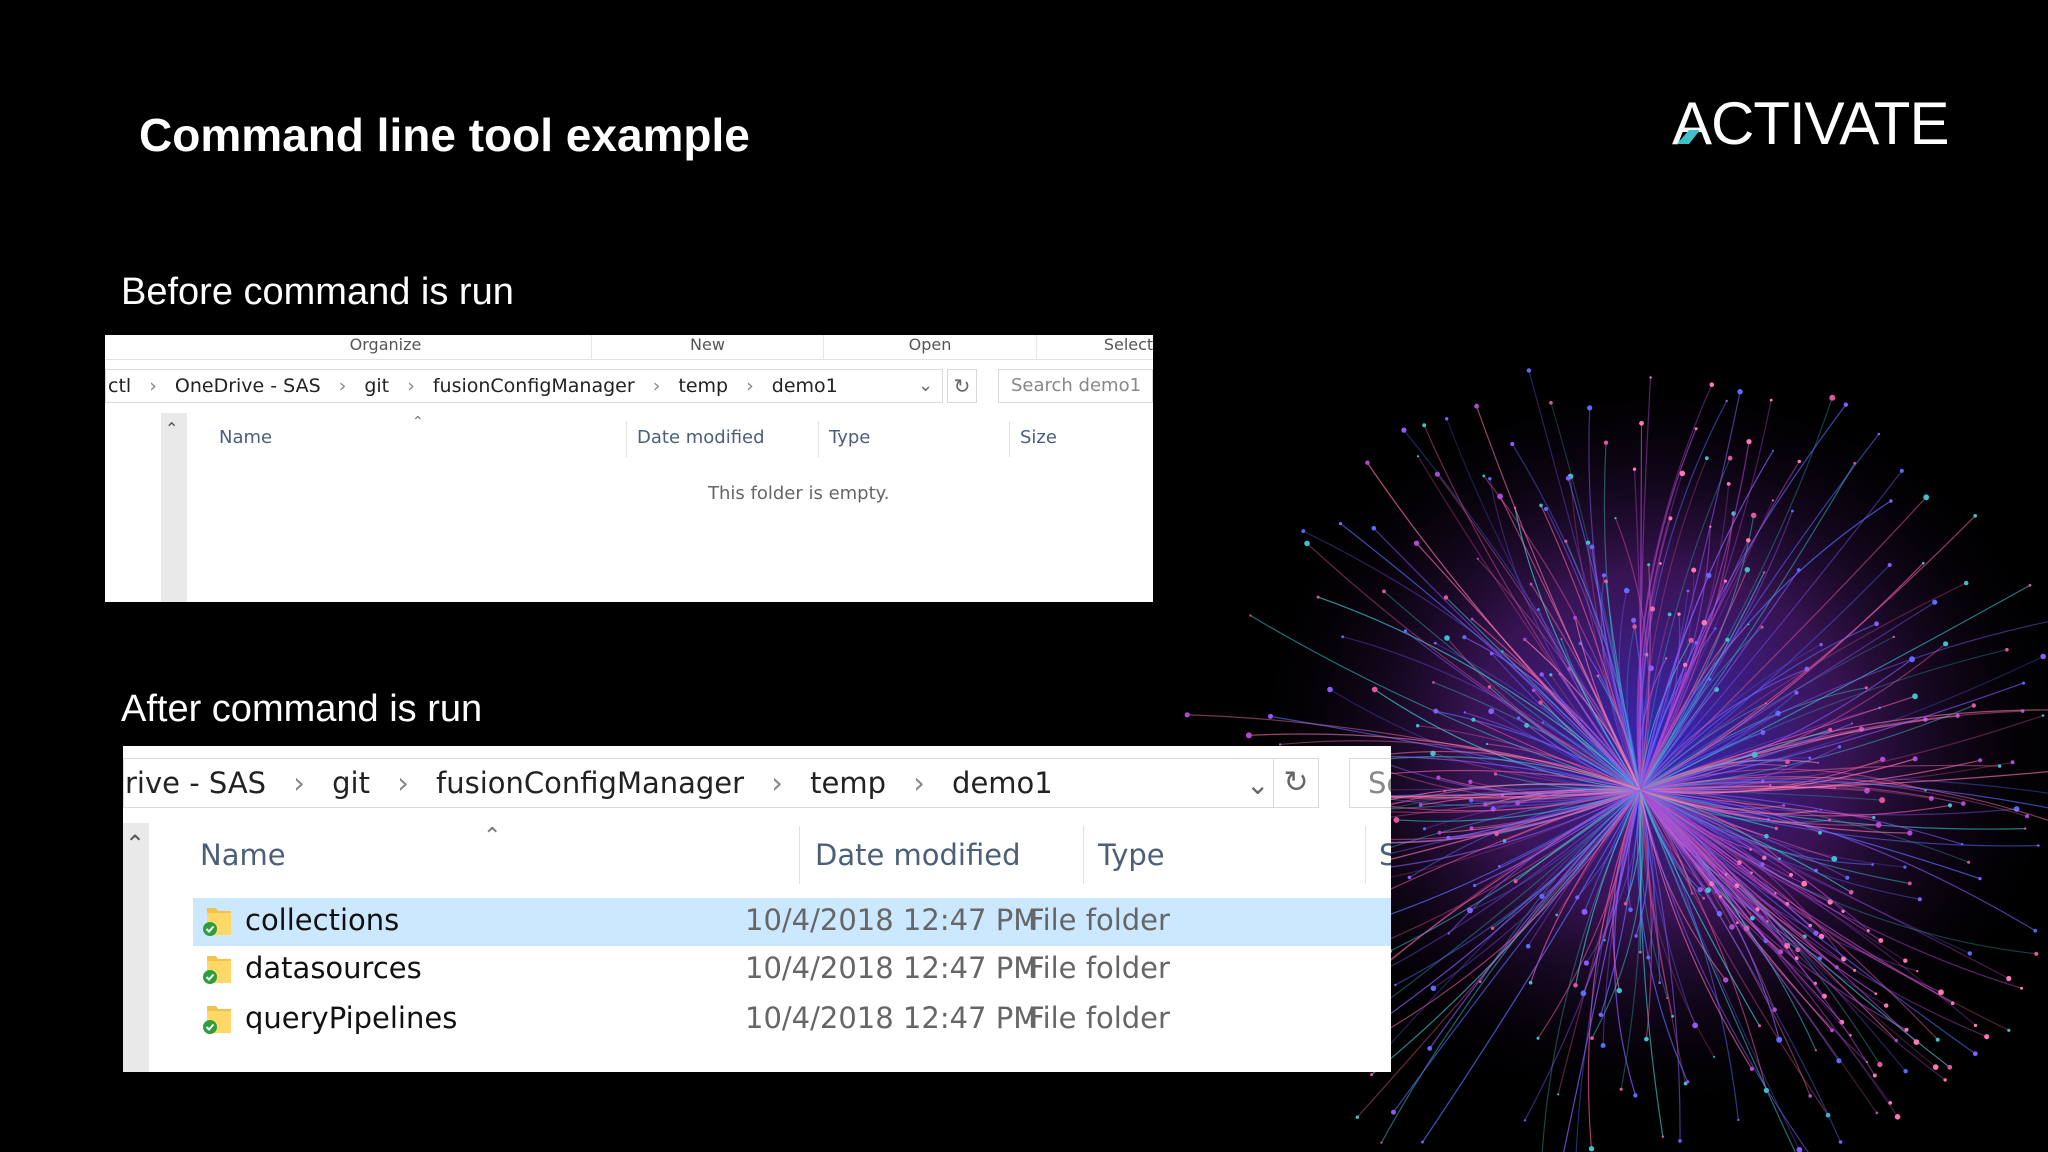 This screenshot has width=2048, height=1152. What do you see at coordinates (1370, 783) in the screenshot?
I see `search-input: Se` at bounding box center [1370, 783].